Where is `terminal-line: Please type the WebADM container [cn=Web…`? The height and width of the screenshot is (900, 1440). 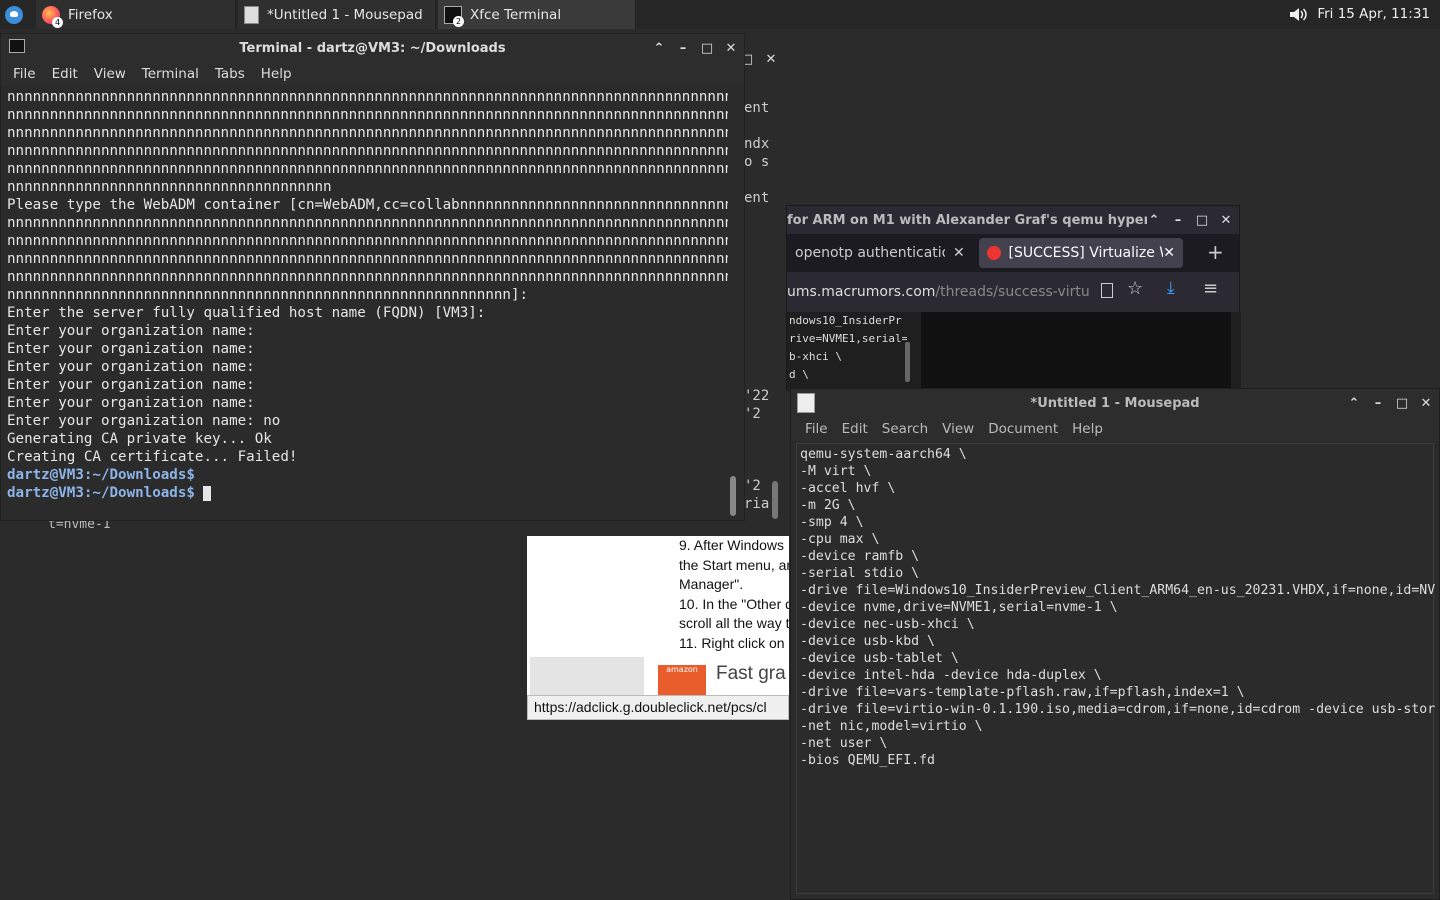
terminal-line: Please type the WebADM container [cn=Web… is located at coordinates (367, 205).